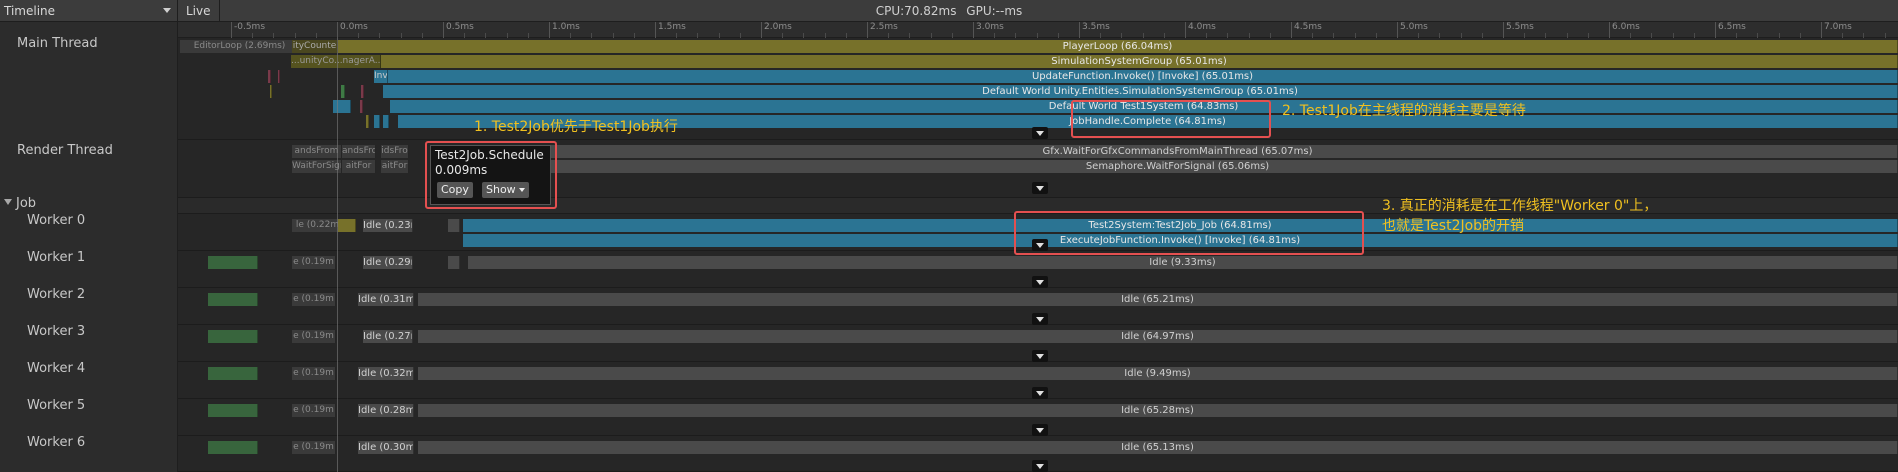 The height and width of the screenshot is (472, 1898). Describe the element at coordinates (1200, 30) in the screenshot. I see `ruler-tick-label: 4.0ms` at that location.